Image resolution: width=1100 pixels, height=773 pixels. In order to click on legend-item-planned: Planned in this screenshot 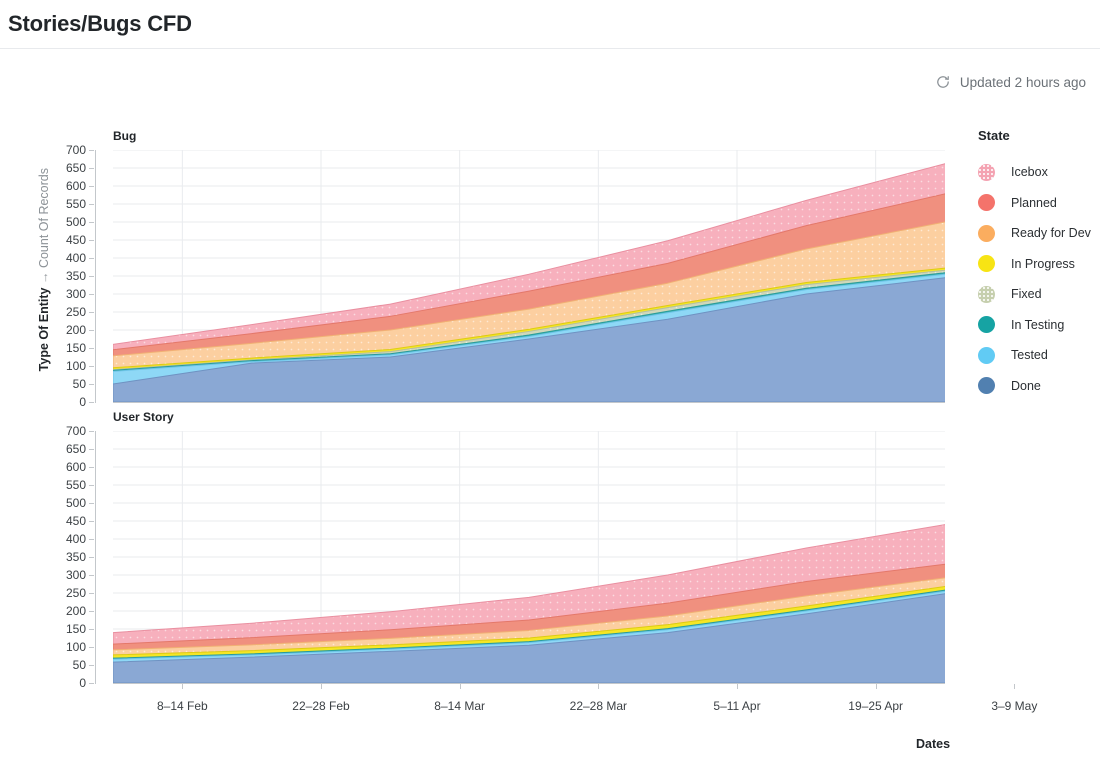, I will do `click(1038, 203)`.